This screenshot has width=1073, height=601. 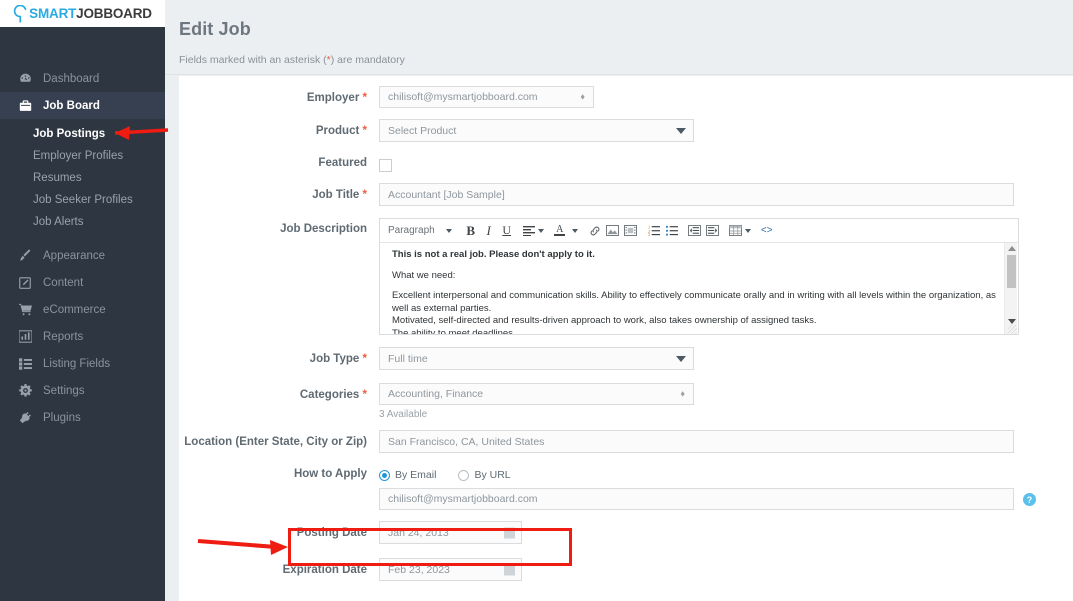 I want to click on sidebar-item-job-alerts: Job Alerts, so click(x=82, y=222).